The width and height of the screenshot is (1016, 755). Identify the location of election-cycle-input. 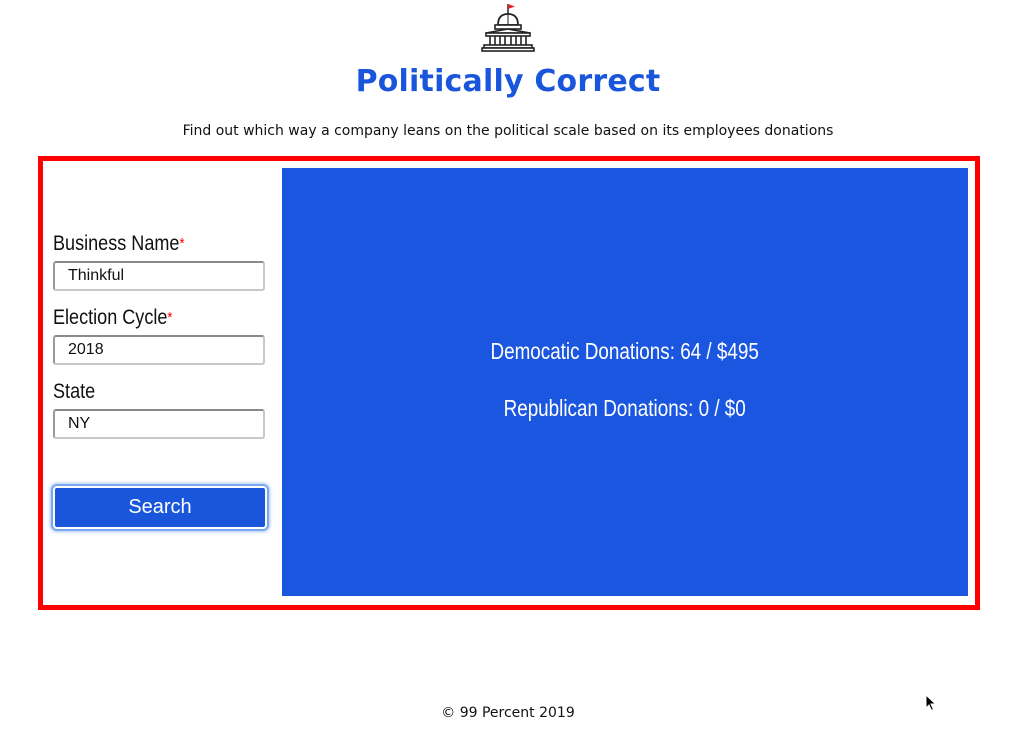
(159, 350).